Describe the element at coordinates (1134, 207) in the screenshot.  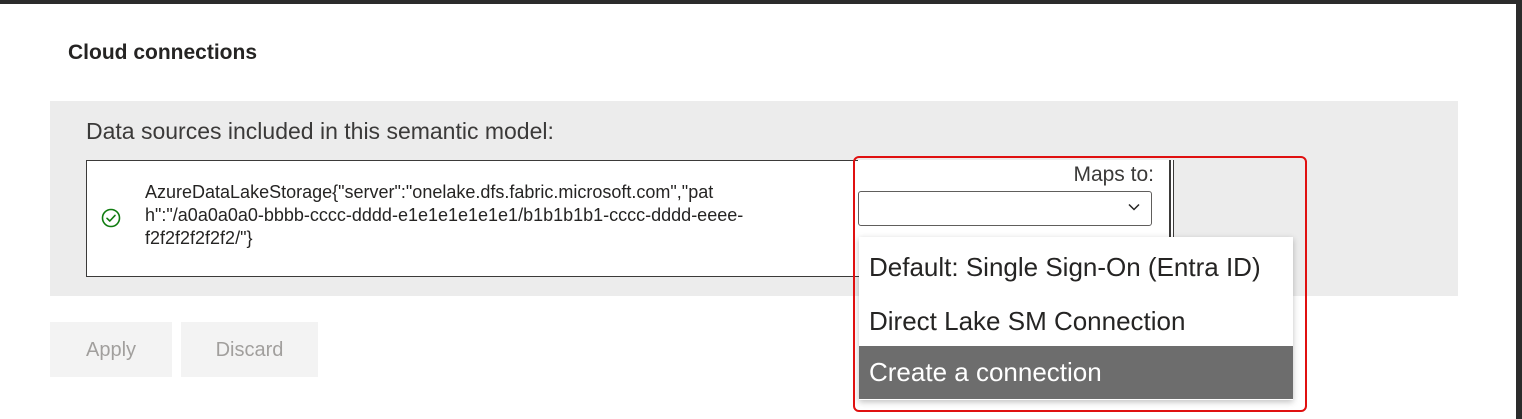
I see `chevron-down-icon` at that location.